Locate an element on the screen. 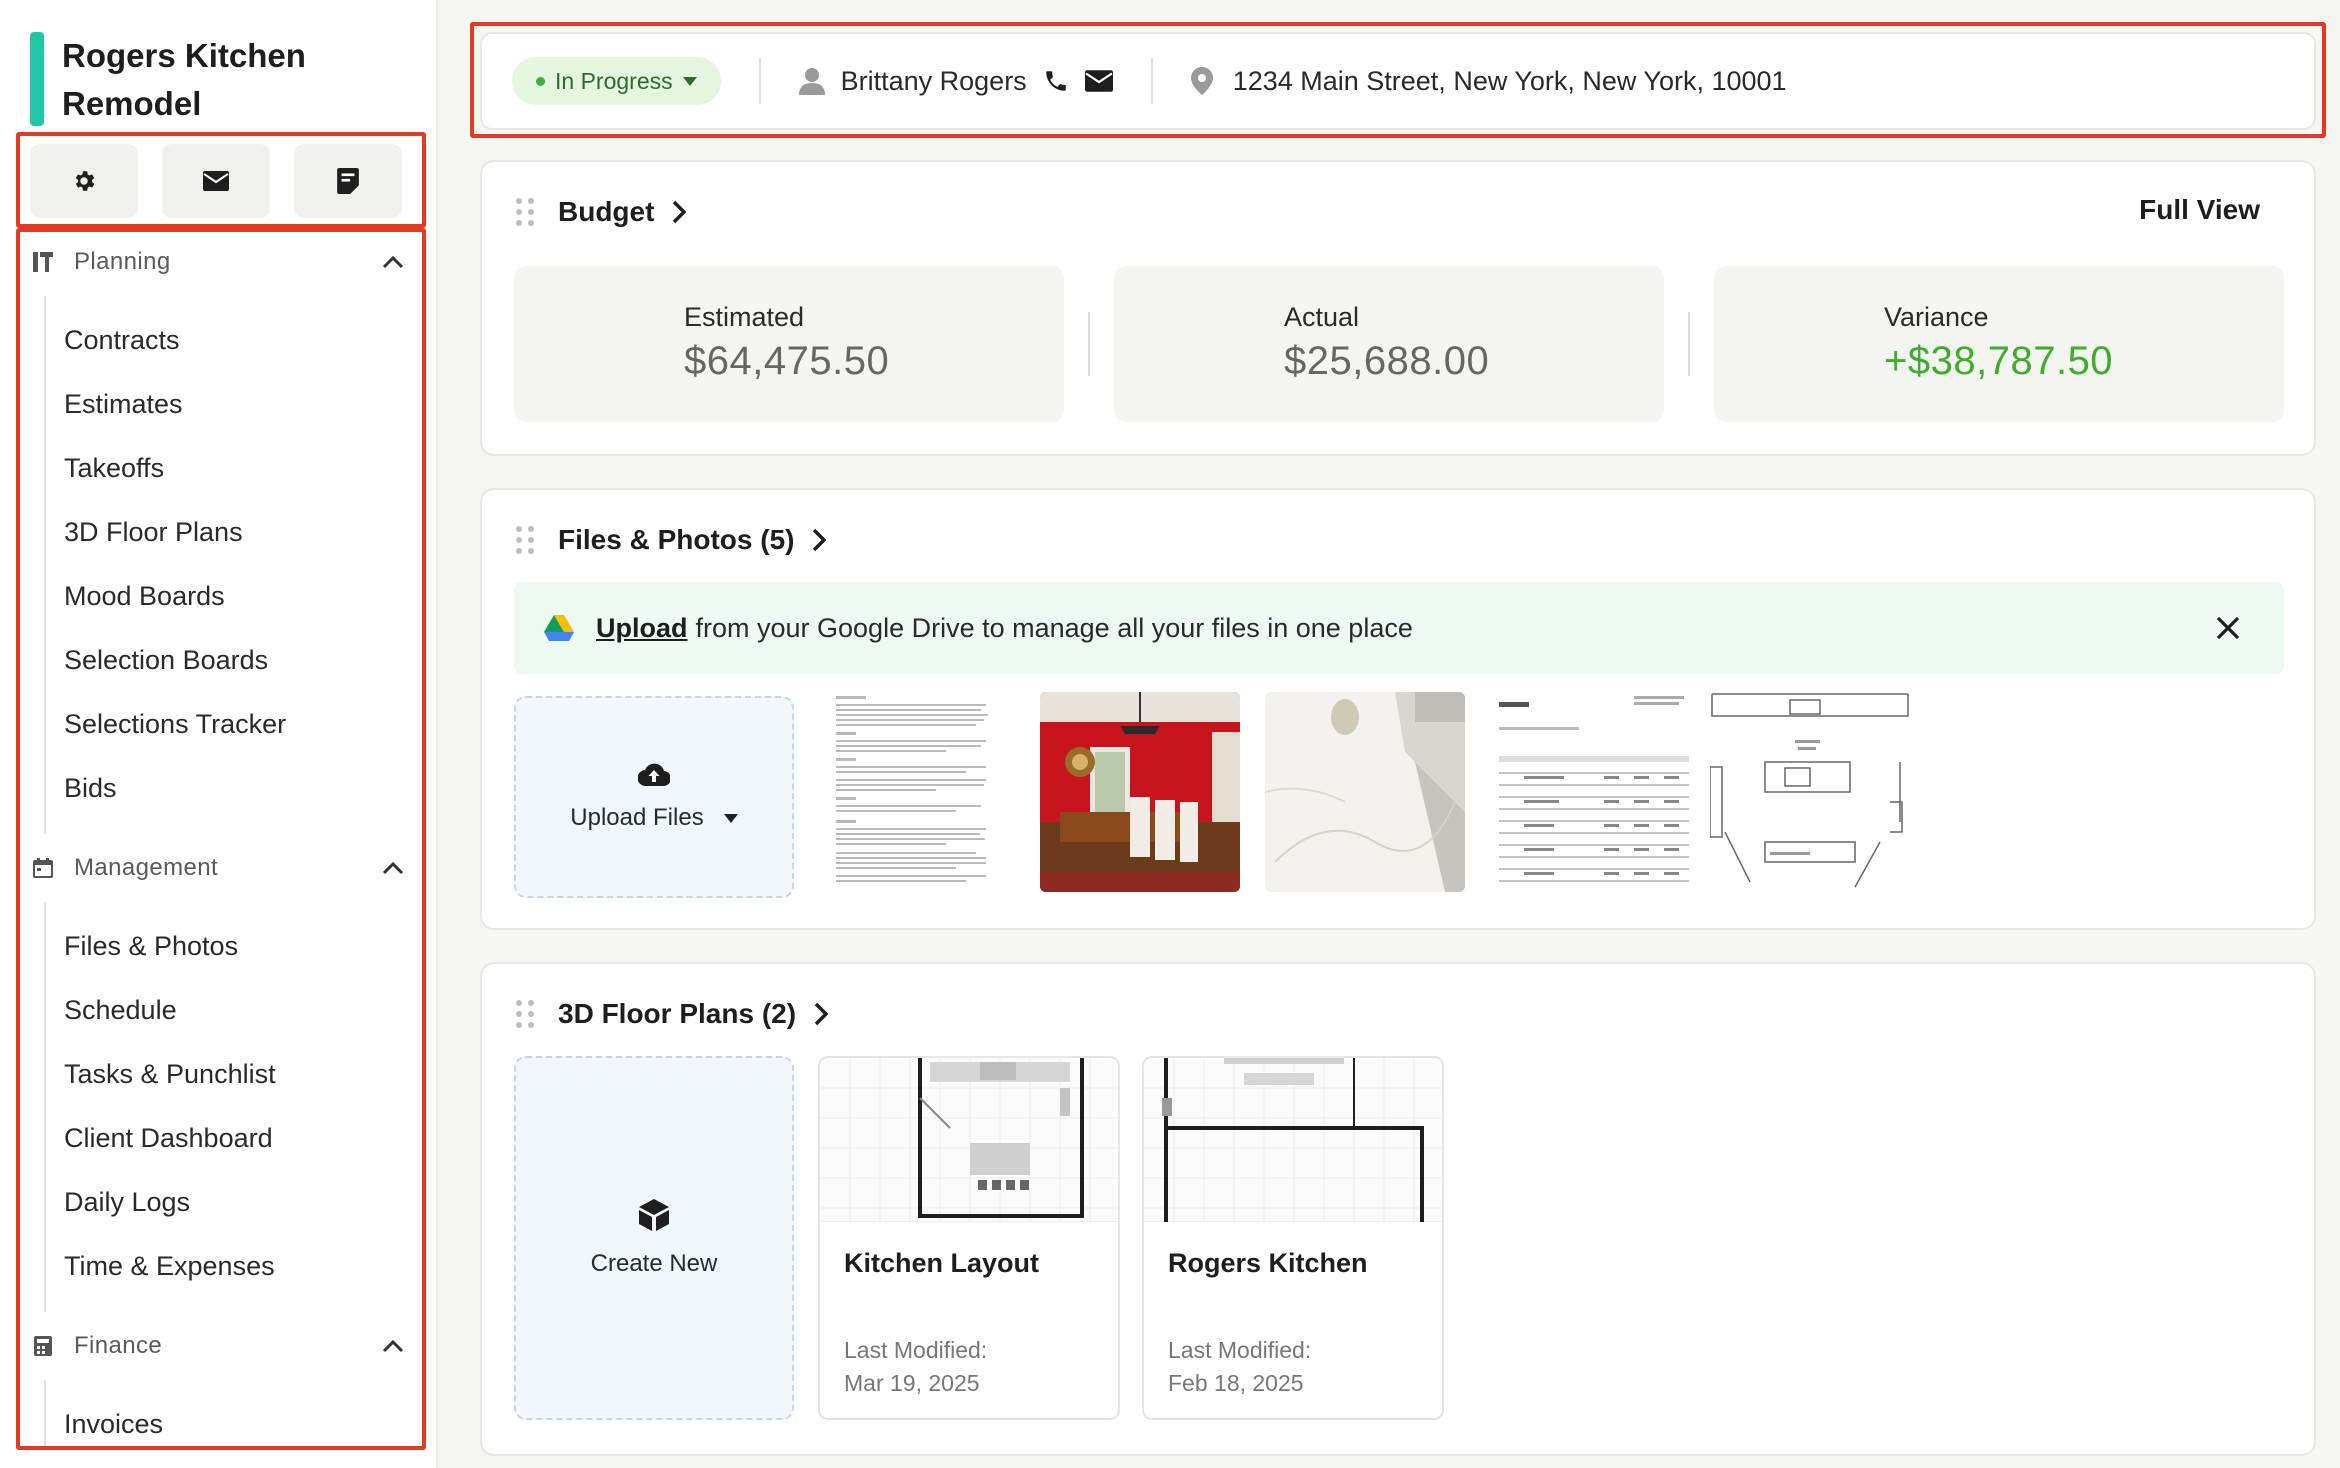 The width and height of the screenshot is (2340, 1468). file-thumbnail-document is located at coordinates (930, 792).